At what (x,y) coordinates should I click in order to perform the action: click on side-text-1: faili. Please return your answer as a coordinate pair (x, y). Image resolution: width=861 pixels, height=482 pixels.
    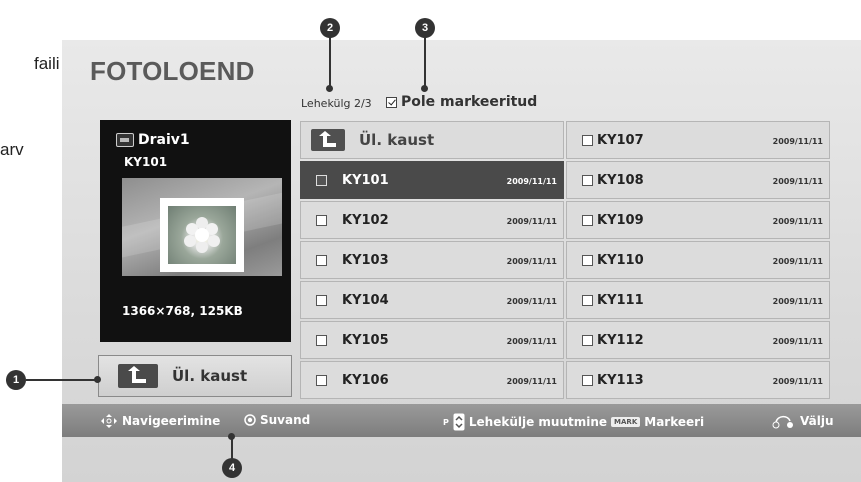
    Looking at the image, I should click on (47, 63).